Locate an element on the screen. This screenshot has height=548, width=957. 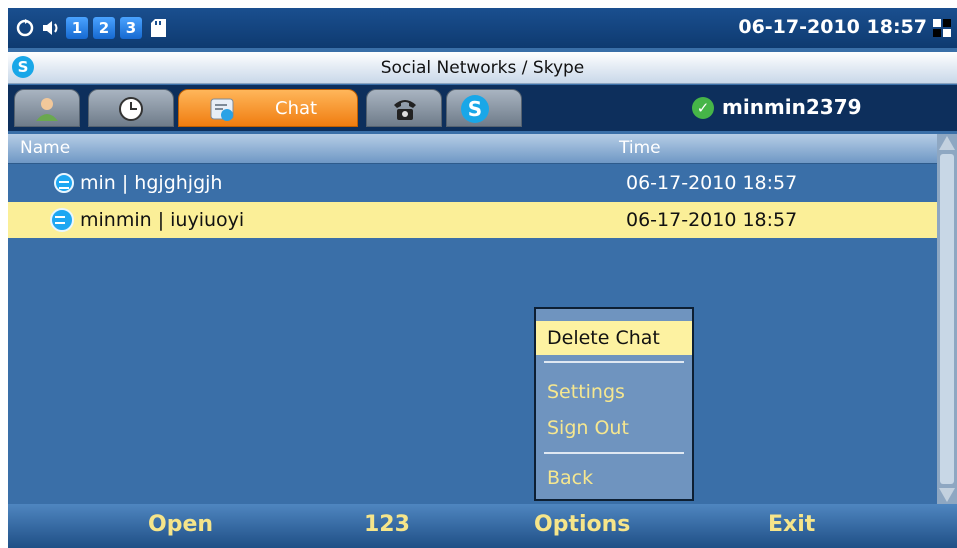
menu-item-delete-chat: Delete Chat is located at coordinates (614, 338).